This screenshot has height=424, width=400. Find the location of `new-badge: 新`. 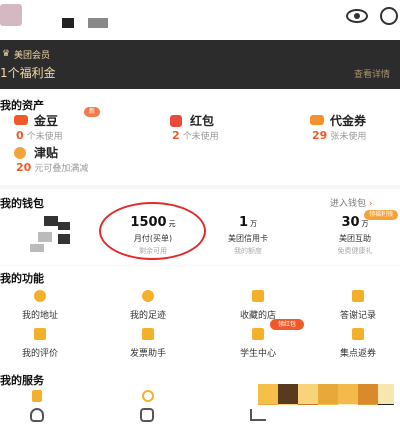

new-badge: 新 is located at coordinates (92, 112).